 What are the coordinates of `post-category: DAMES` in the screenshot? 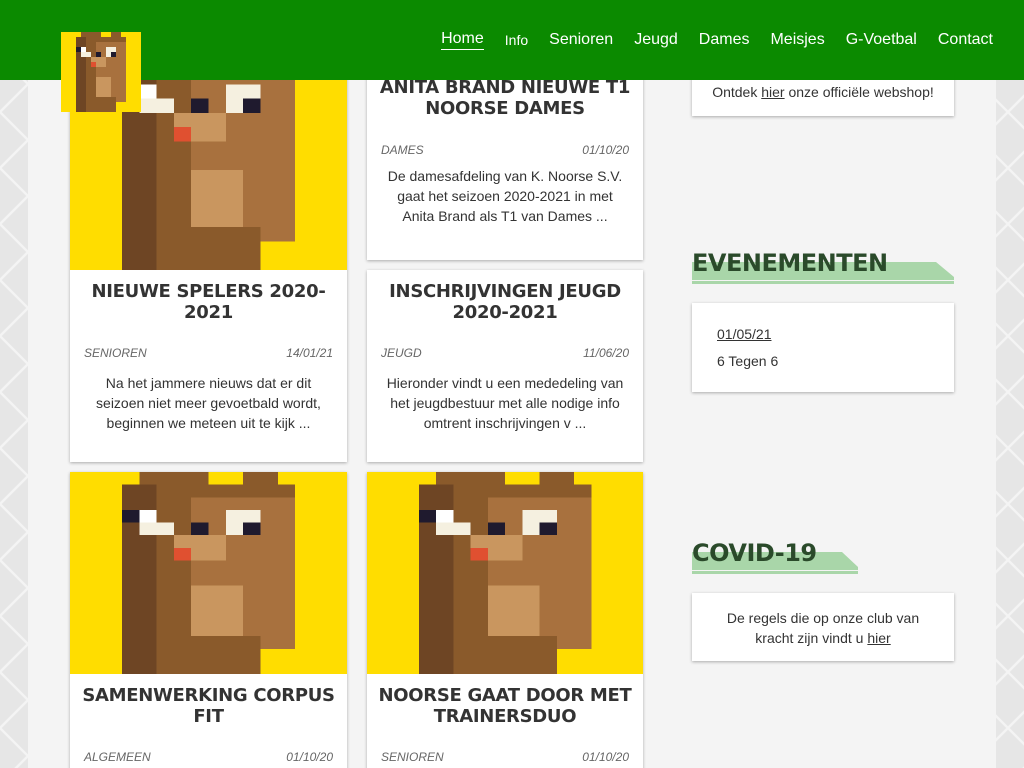 It's located at (402, 150).